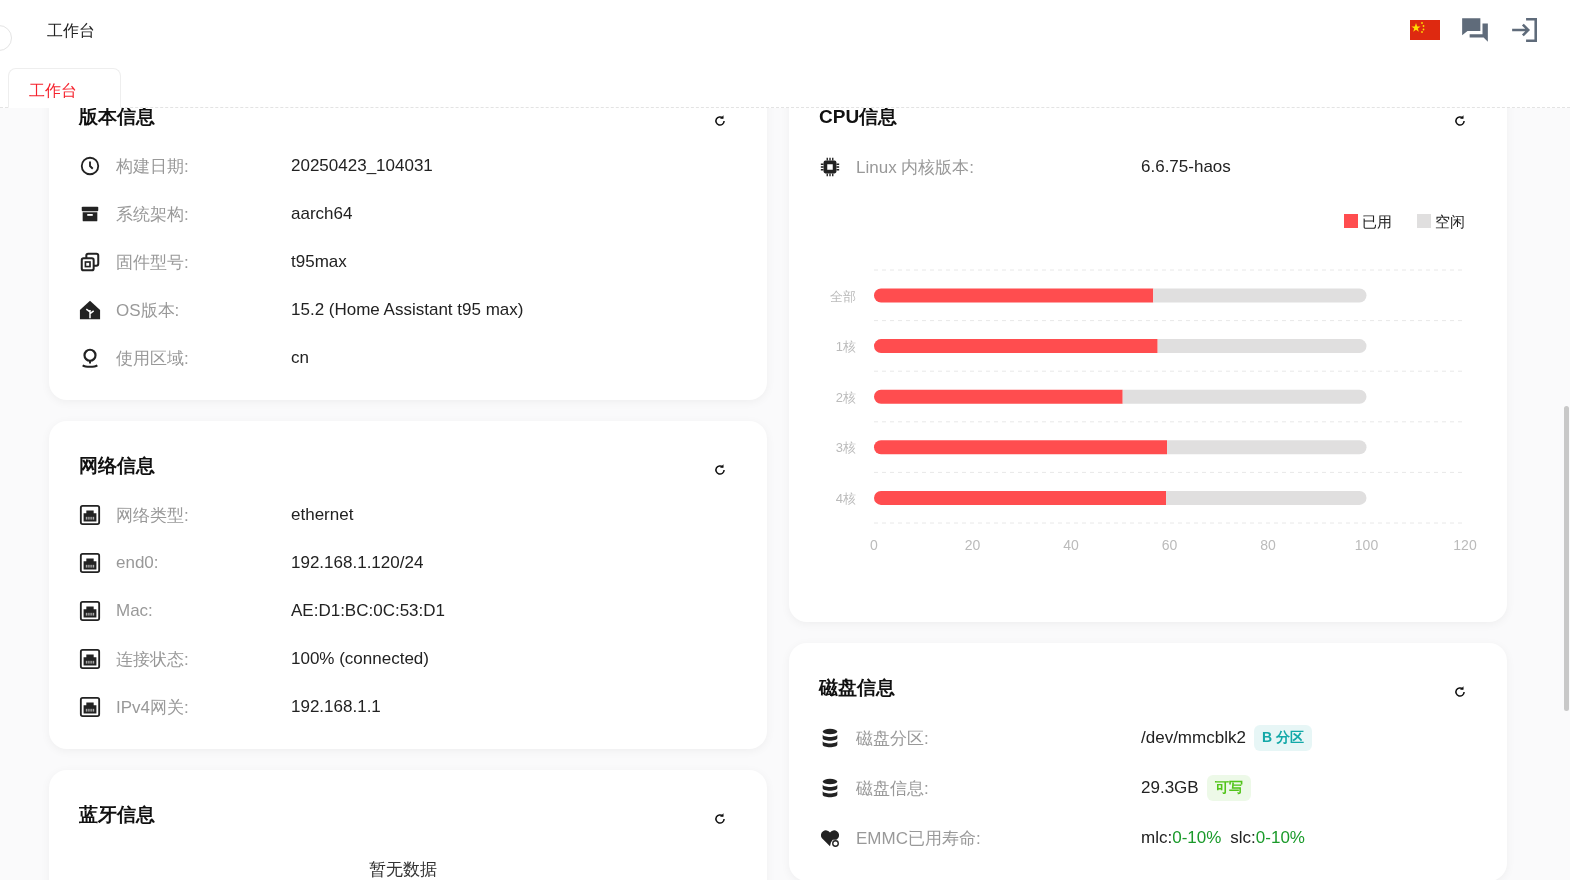 This screenshot has height=880, width=1570. I want to click on axis-tick-label: 80, so click(1268, 545).